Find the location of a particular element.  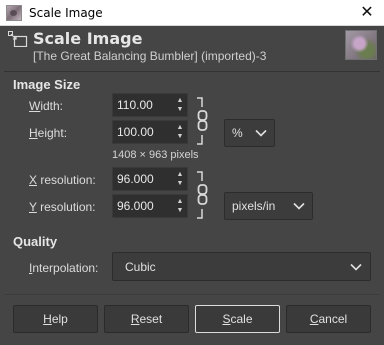

resolution-unit-value: pixels/in is located at coordinates (254, 206).